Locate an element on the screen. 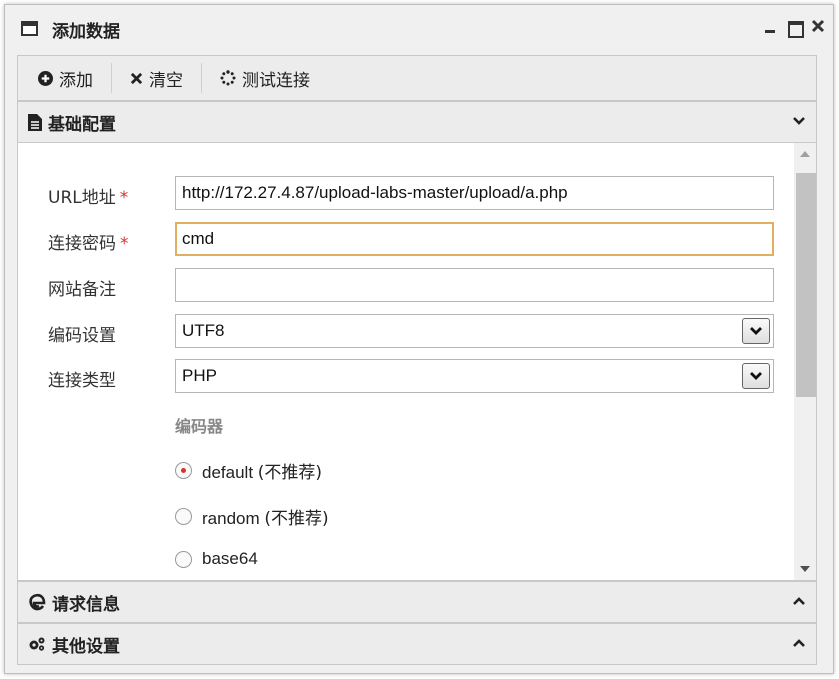 This screenshot has width=839, height=679. encoding-row: 编码设置 UTF8 is located at coordinates (403, 331).